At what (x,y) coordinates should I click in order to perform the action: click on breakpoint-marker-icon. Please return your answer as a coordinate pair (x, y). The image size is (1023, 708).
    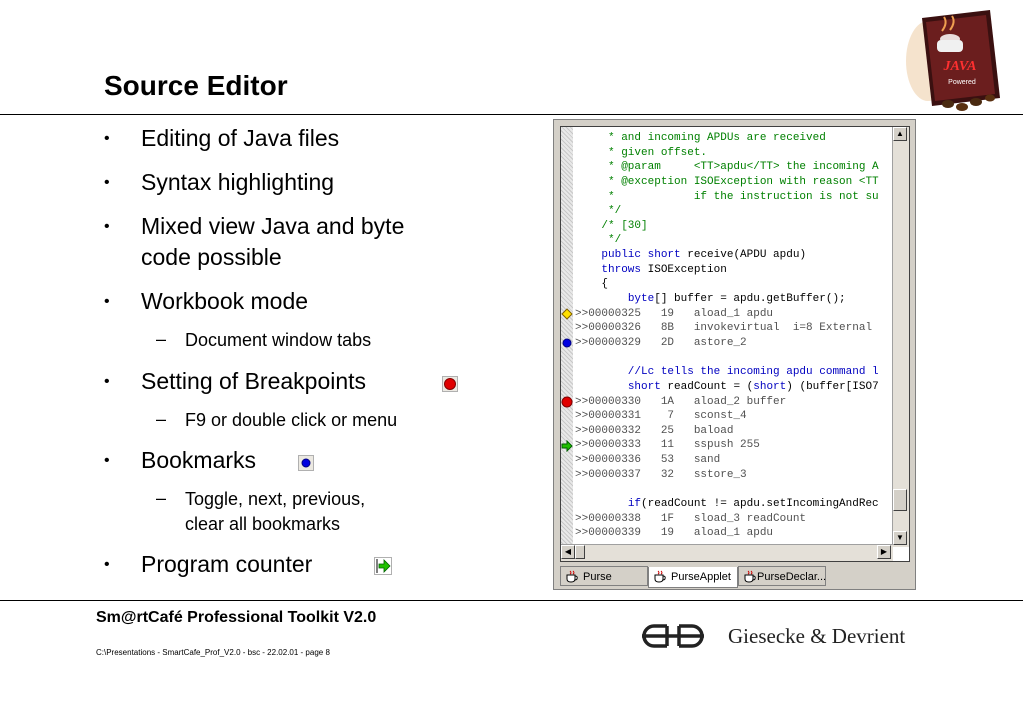
    Looking at the image, I should click on (567, 402).